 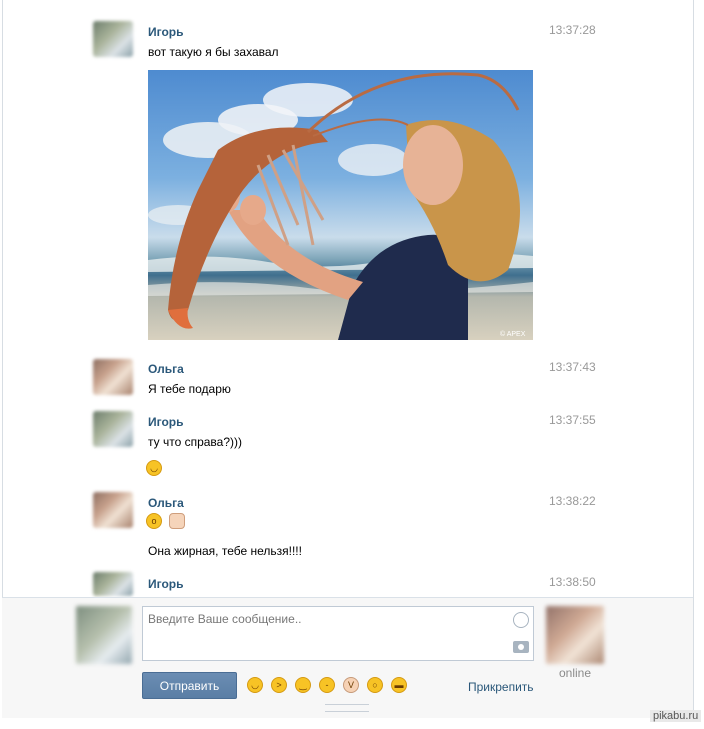 What do you see at coordinates (399, 685) in the screenshot?
I see `sunglasses-emoji-icon: ▬` at bounding box center [399, 685].